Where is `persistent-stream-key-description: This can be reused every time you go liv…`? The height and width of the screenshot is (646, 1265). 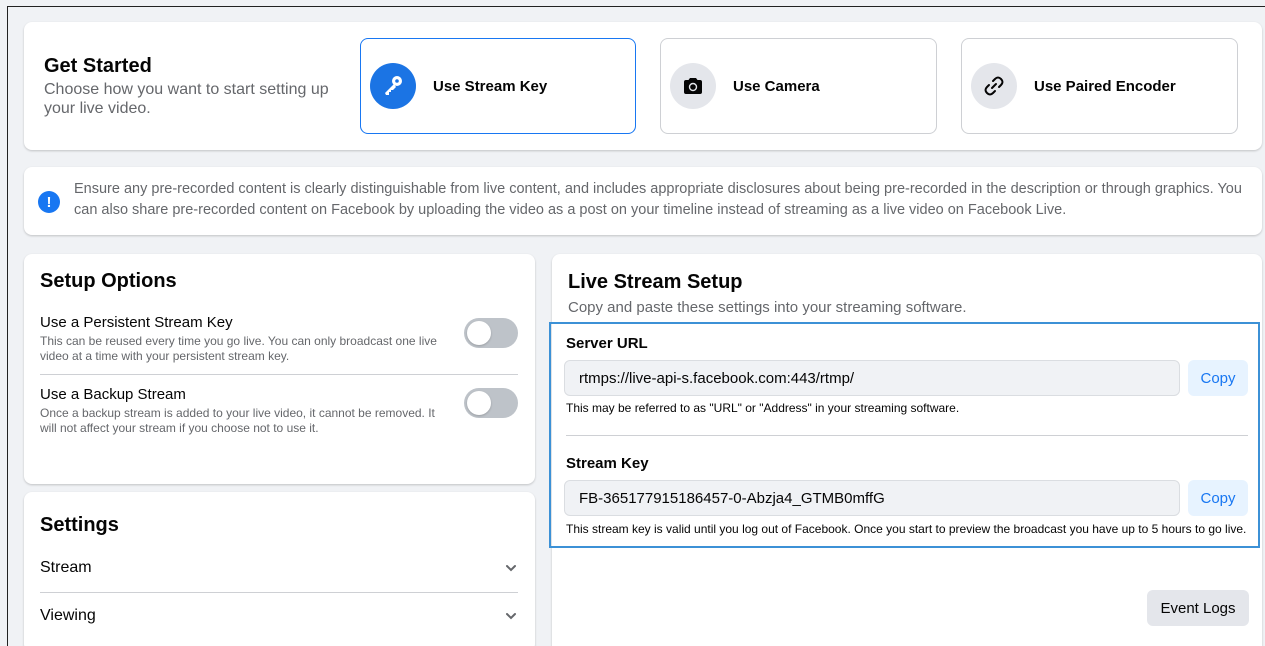 persistent-stream-key-description: This can be reused every time you go liv… is located at coordinates (238, 348).